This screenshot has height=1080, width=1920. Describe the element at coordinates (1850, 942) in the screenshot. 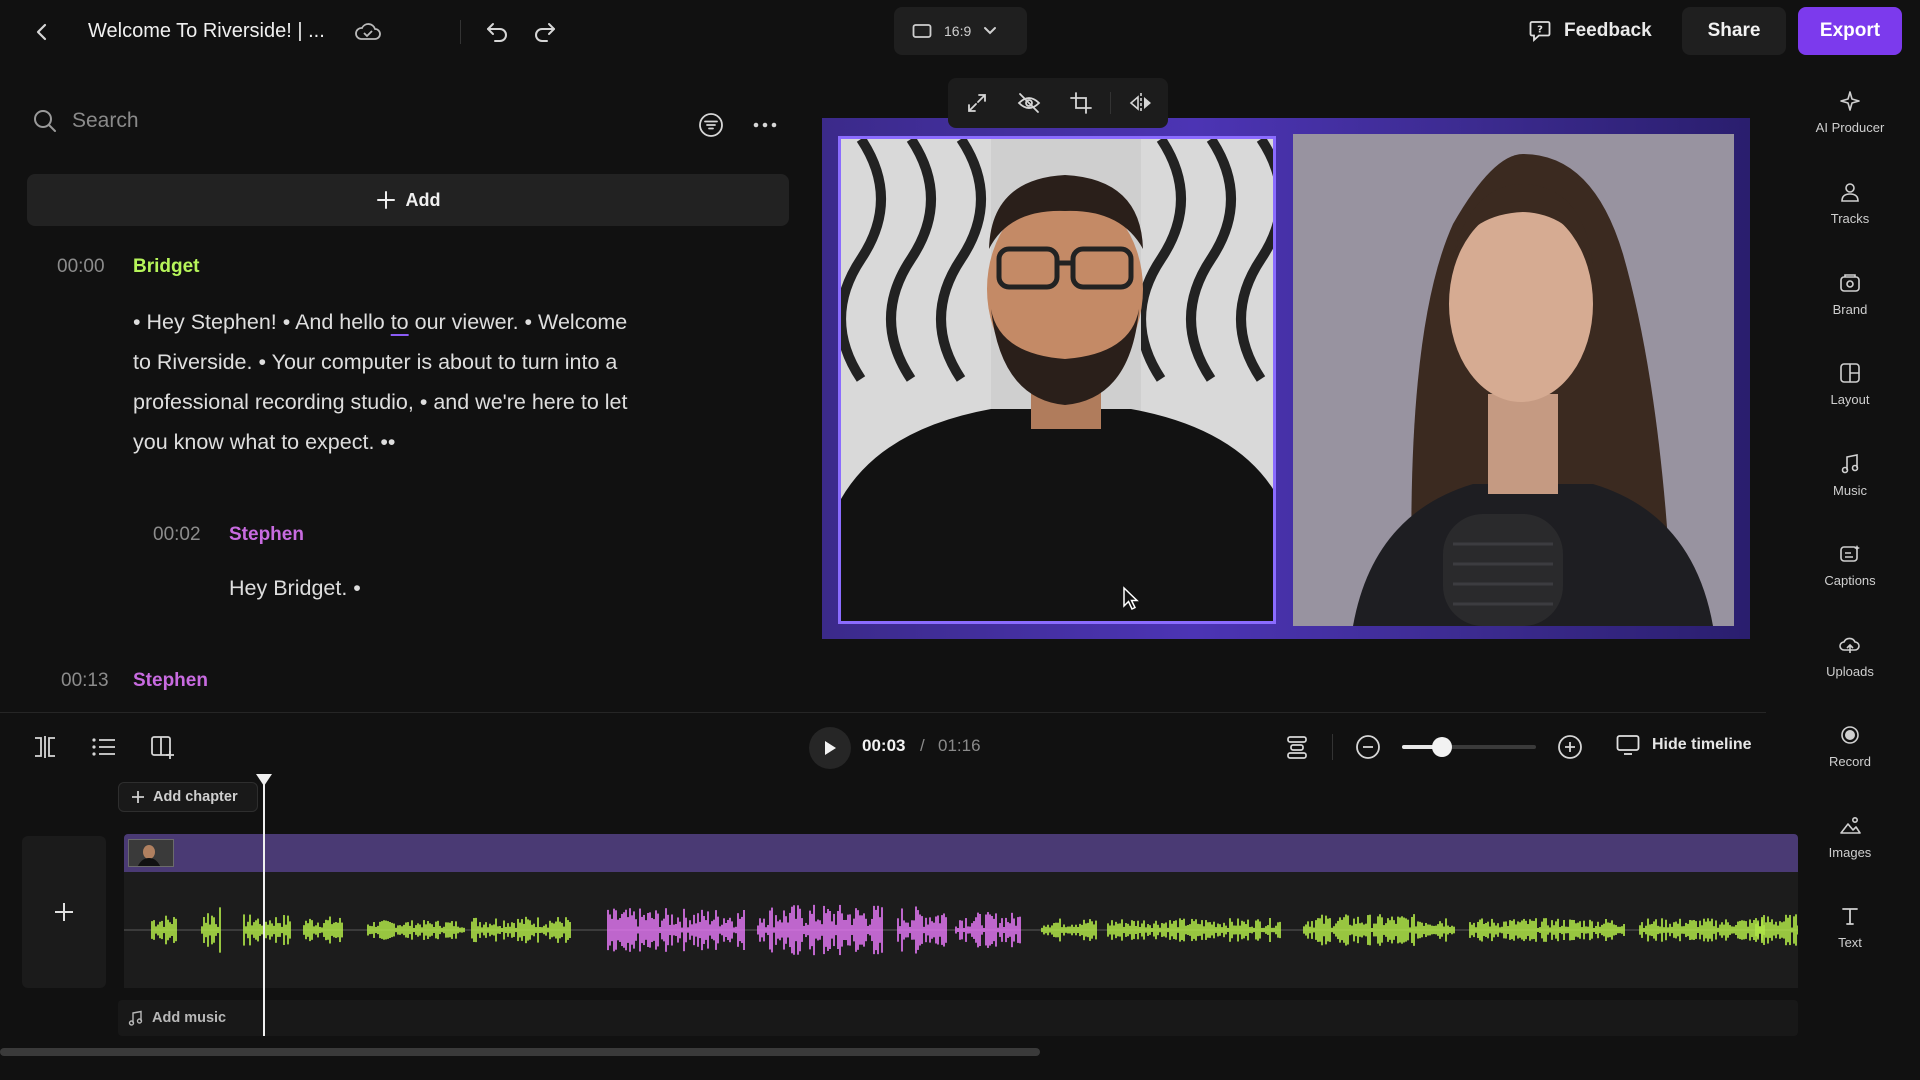

I see `rail-label: Text` at that location.